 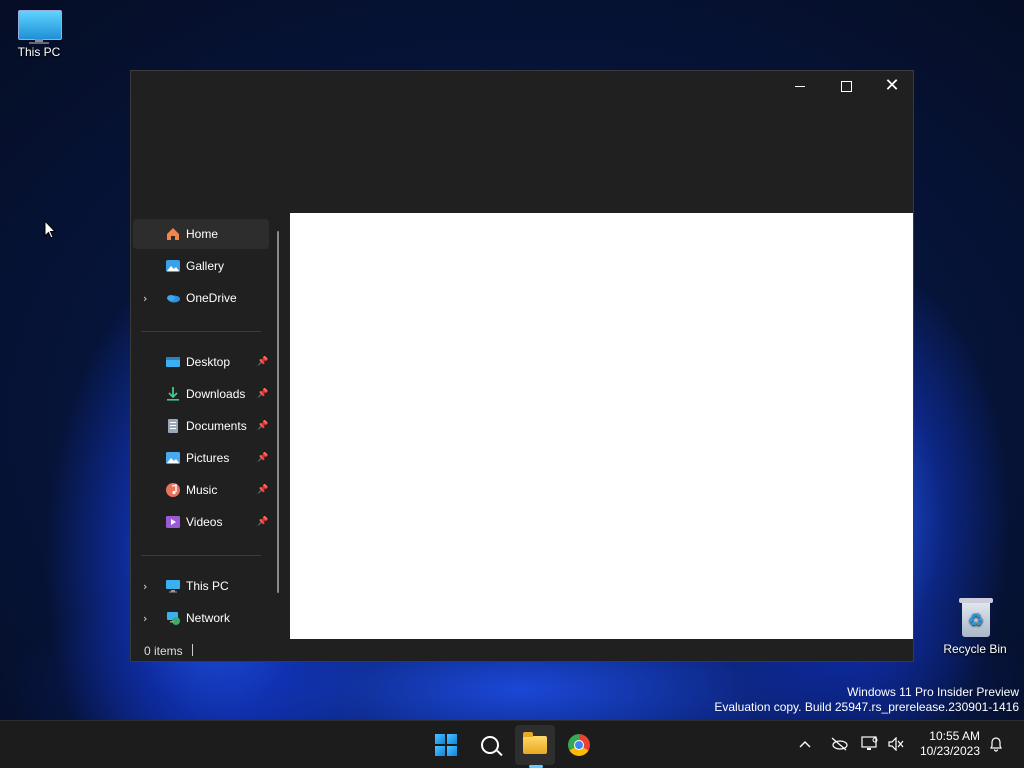 What do you see at coordinates (839, 744) in the screenshot?
I see `onedrive-offline-icon` at bounding box center [839, 744].